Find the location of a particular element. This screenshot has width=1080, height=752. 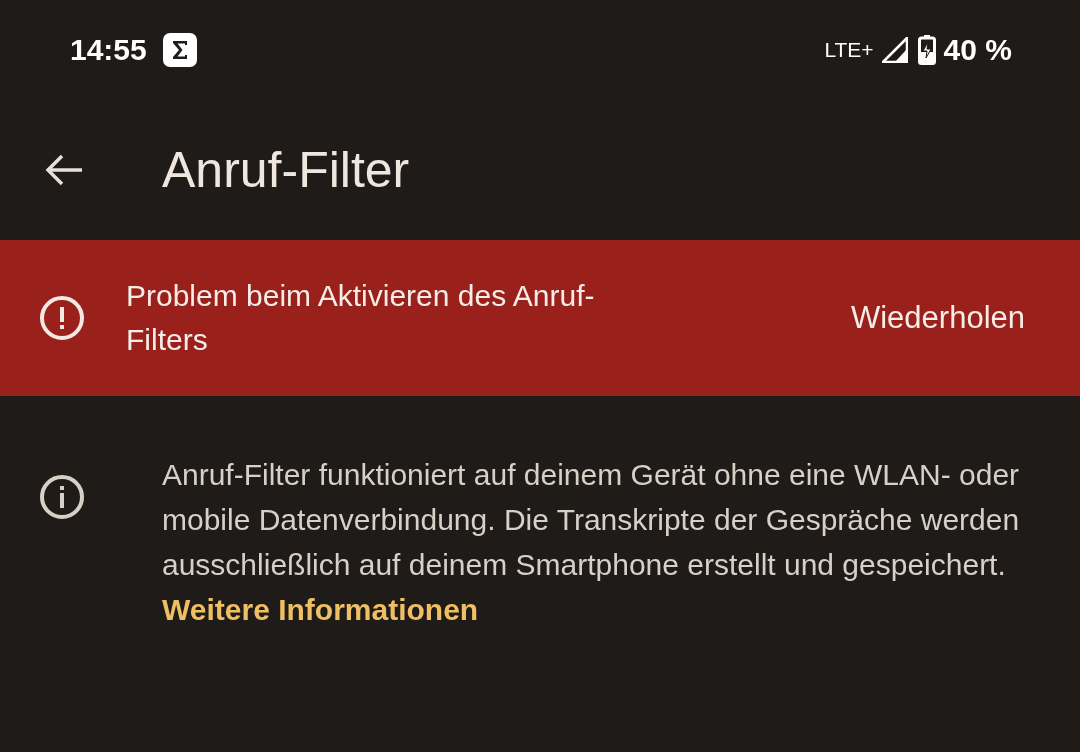

back-icon is located at coordinates (64, 170).